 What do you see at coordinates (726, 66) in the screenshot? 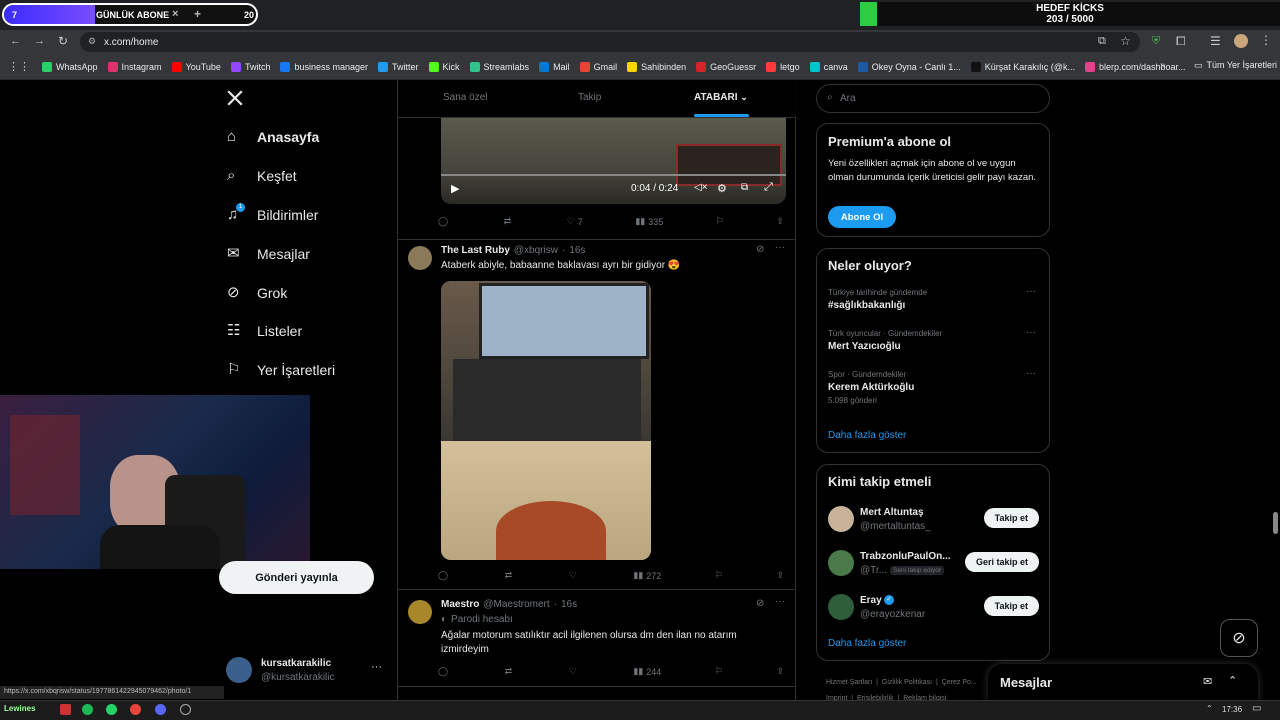
I see `bookmark-item: GeoGuessr` at bounding box center [726, 66].